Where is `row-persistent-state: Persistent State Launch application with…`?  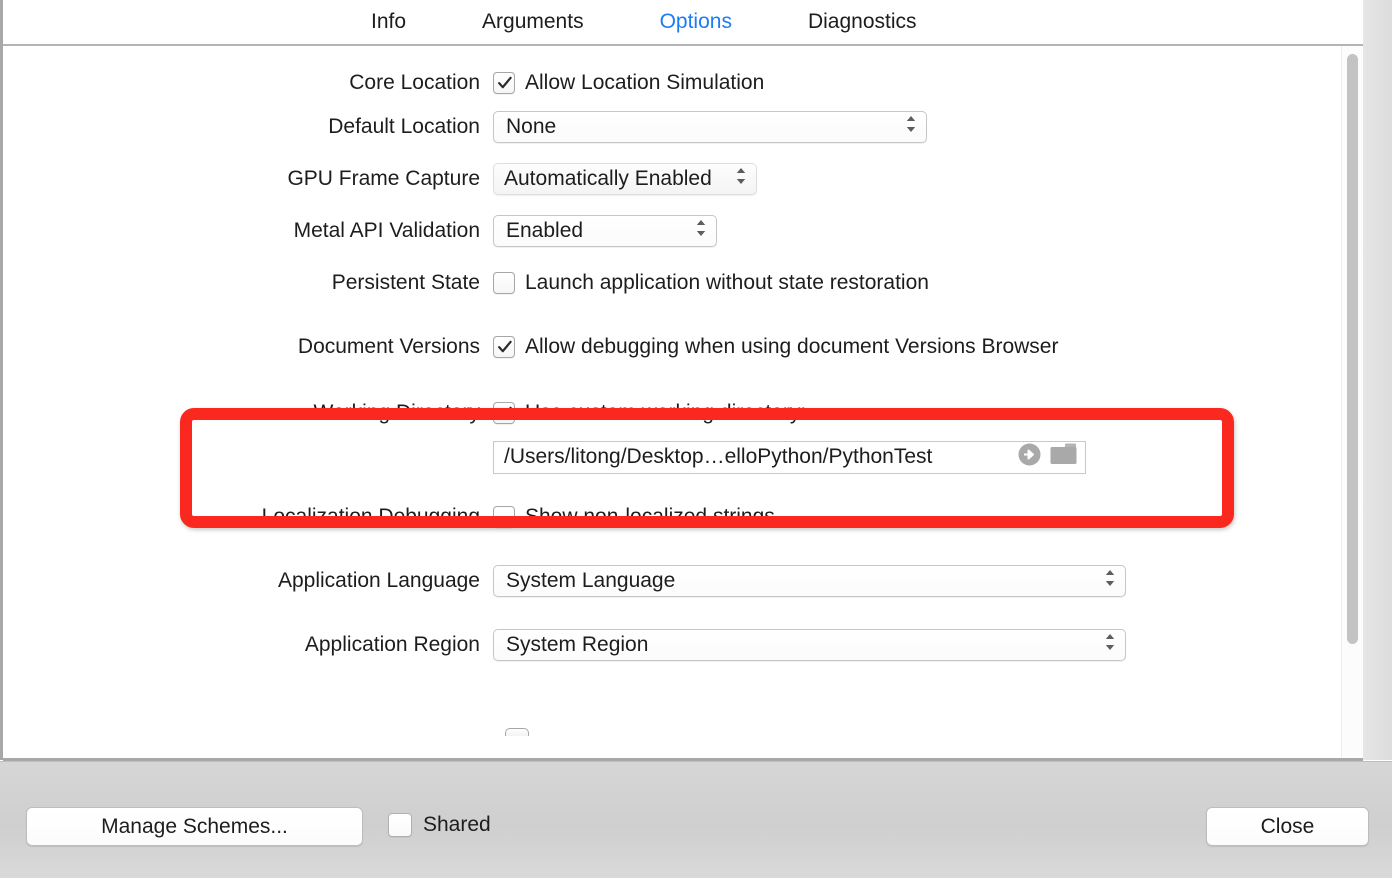
row-persistent-state: Persistent State Launch application with… is located at coordinates (672, 283).